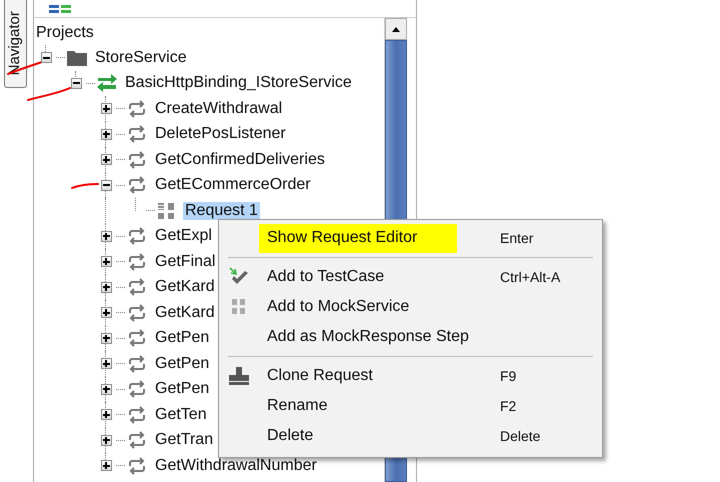 The image size is (720, 482). I want to click on stamp-icon, so click(239, 376).